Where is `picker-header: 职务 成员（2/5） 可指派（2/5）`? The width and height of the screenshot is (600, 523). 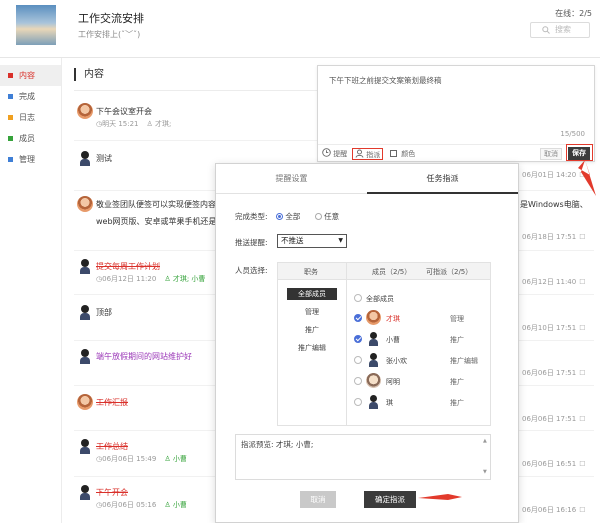 picker-header: 职务 成员（2/5） 可指派（2/5） is located at coordinates (384, 271).